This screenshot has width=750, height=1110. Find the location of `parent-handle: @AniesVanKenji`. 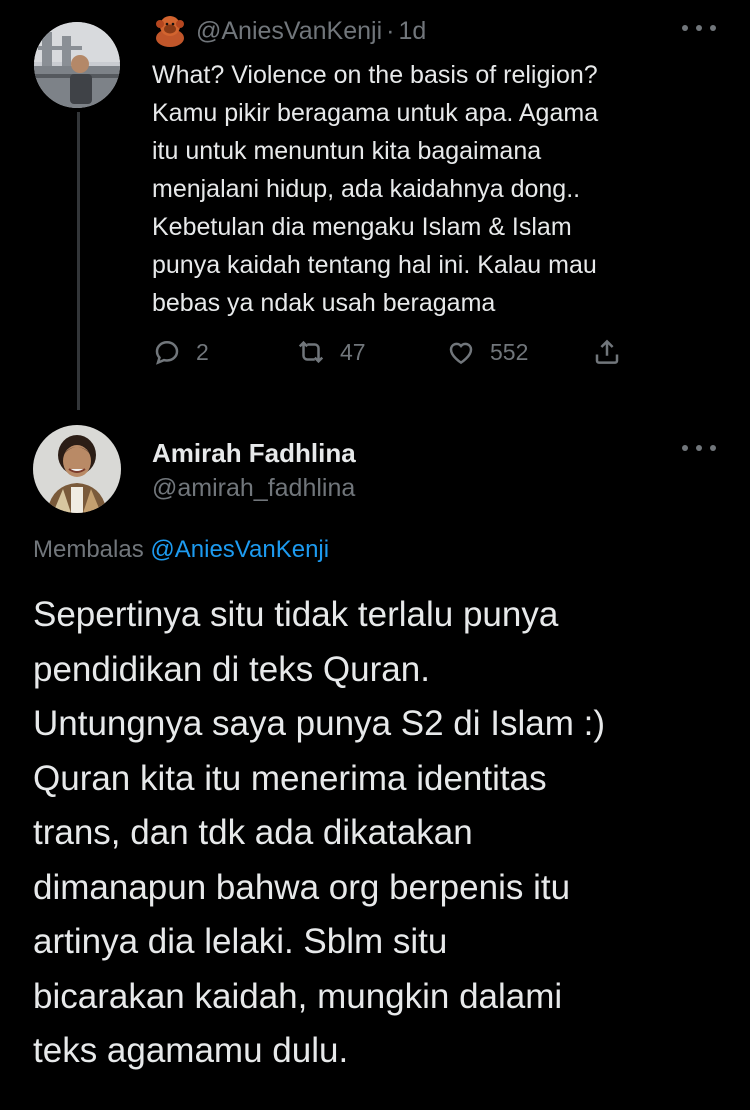

parent-handle: @AniesVanKenji is located at coordinates (289, 31).